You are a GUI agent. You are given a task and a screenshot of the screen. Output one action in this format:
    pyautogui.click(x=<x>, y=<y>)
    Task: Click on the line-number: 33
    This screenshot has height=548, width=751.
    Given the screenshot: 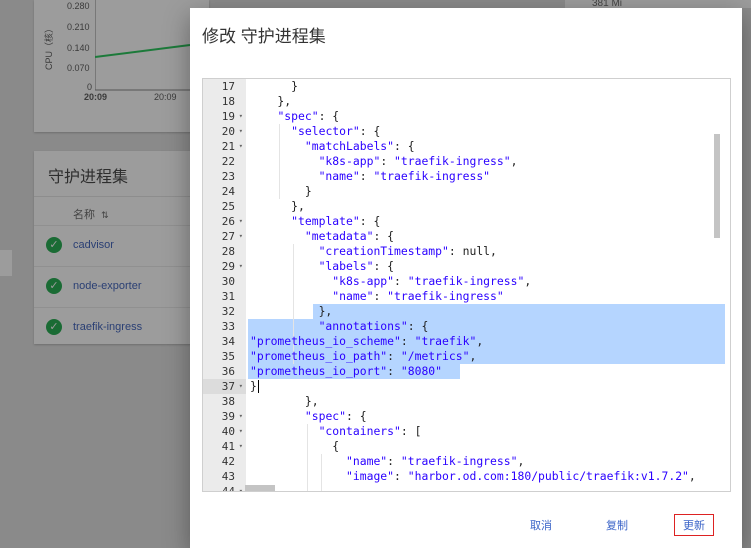 What is the action you would take?
    pyautogui.click(x=224, y=326)
    